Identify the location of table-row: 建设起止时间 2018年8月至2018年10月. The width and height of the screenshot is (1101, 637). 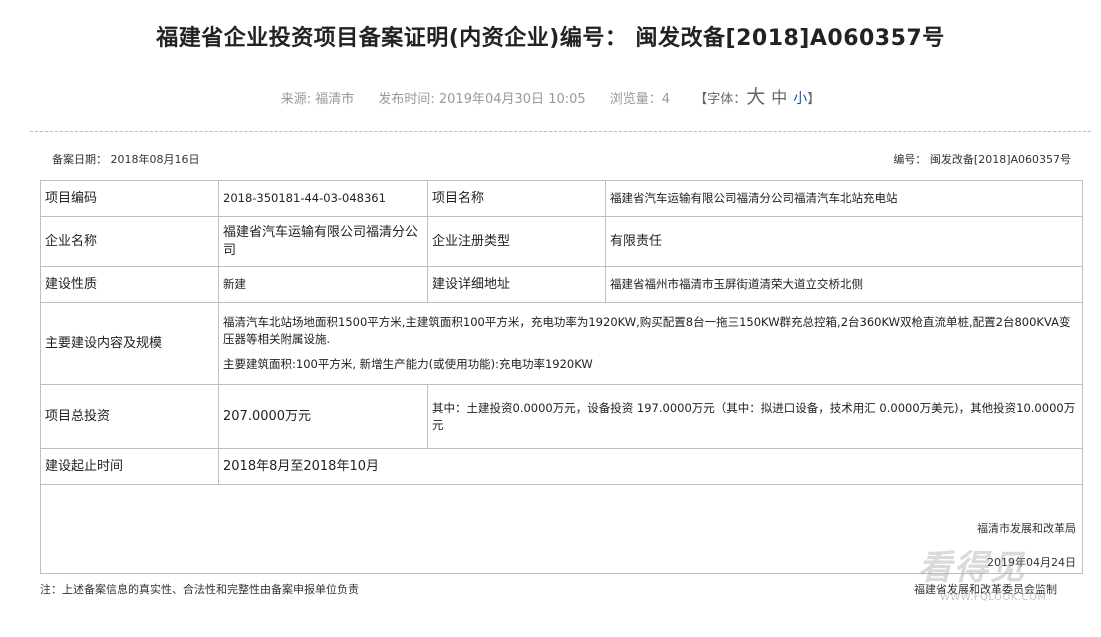
(561, 466).